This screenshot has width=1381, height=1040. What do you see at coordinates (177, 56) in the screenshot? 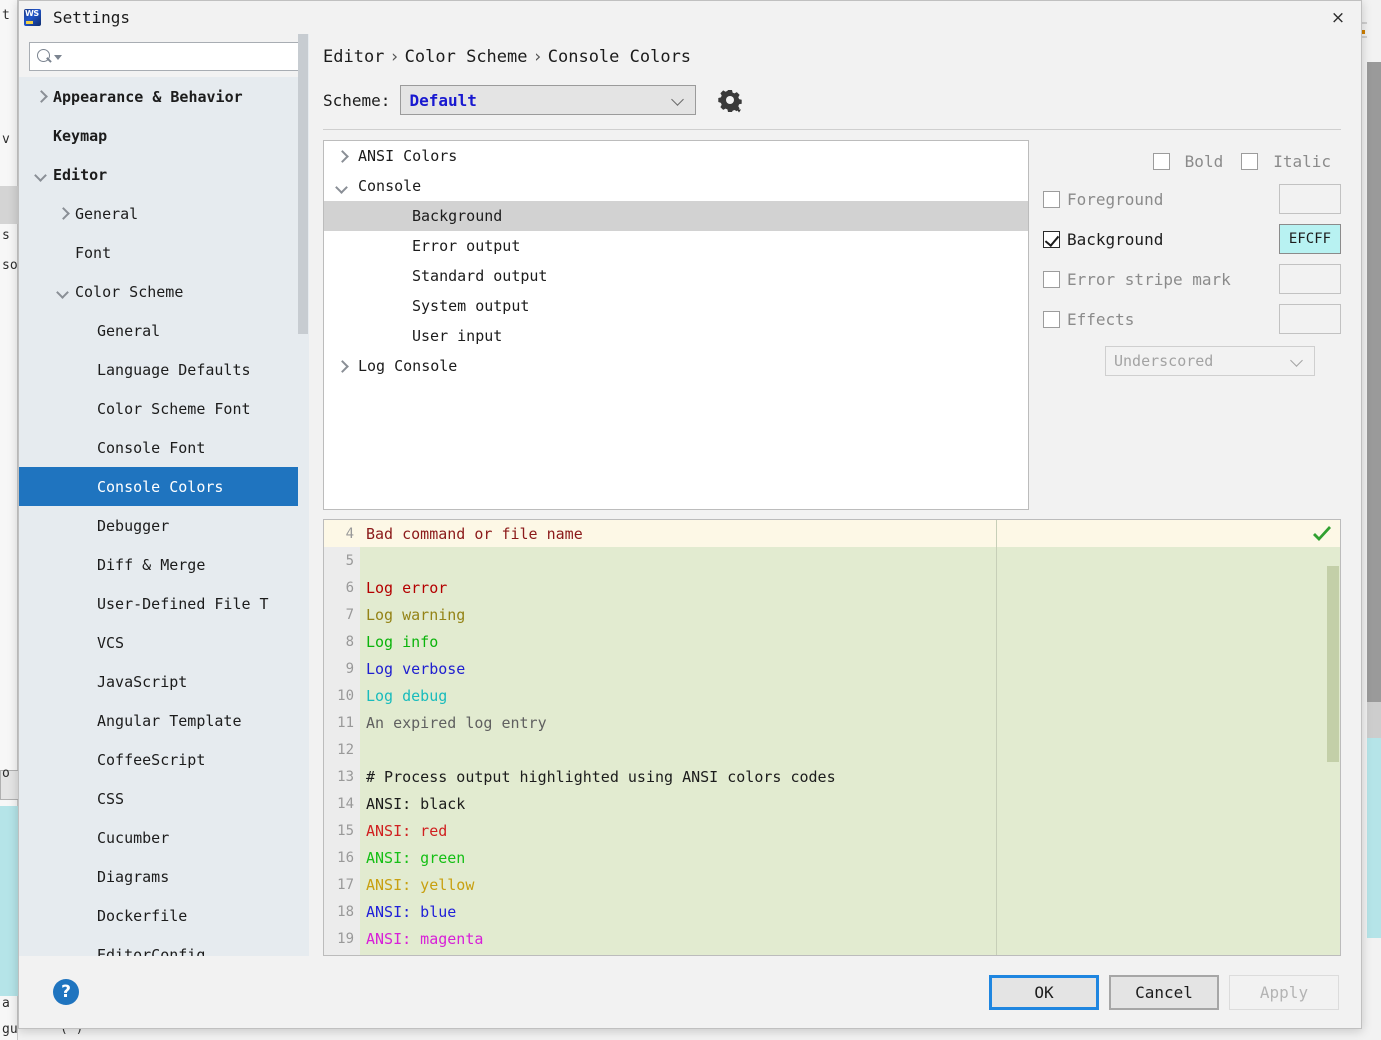
I see `search-input` at bounding box center [177, 56].